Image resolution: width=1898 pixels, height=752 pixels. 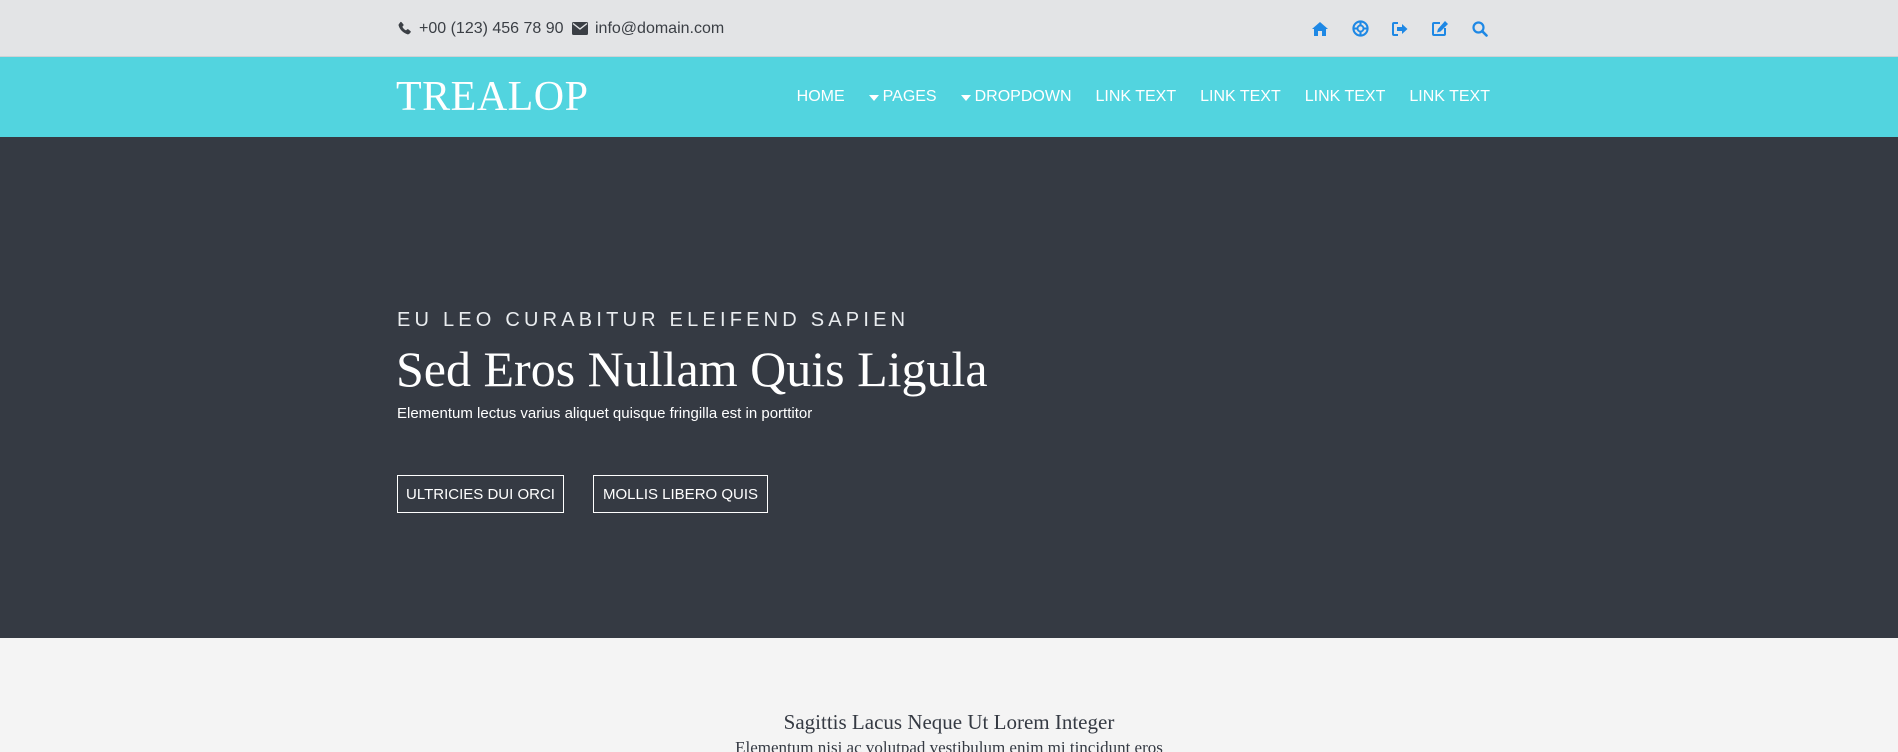 I want to click on nav-item-link-1: LINK TEXT, so click(x=1136, y=97).